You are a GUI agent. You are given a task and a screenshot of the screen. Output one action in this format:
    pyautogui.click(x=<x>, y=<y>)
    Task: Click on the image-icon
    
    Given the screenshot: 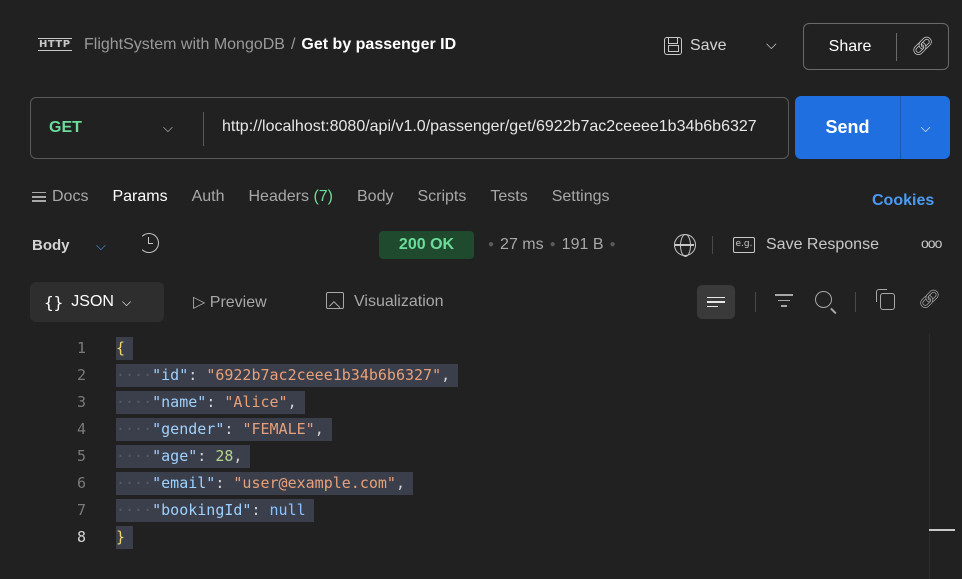 What is the action you would take?
    pyautogui.click(x=335, y=300)
    